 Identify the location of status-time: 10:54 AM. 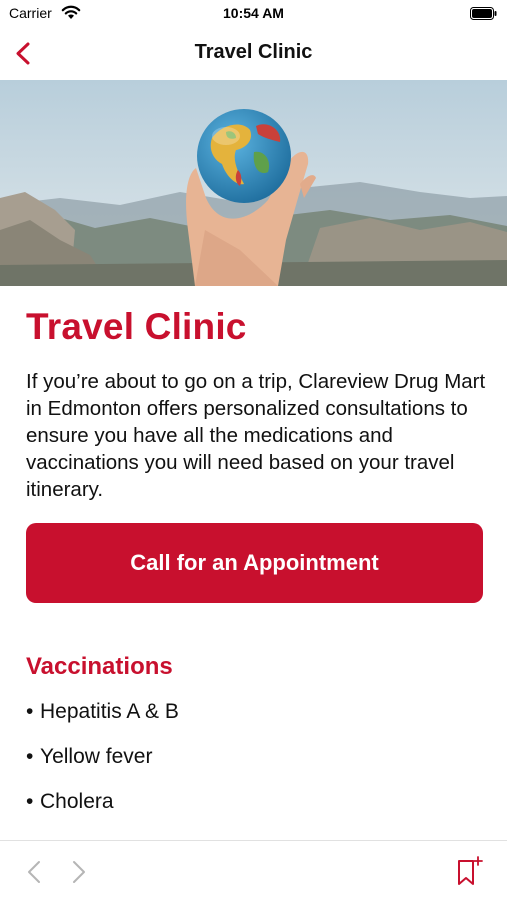
(253, 13).